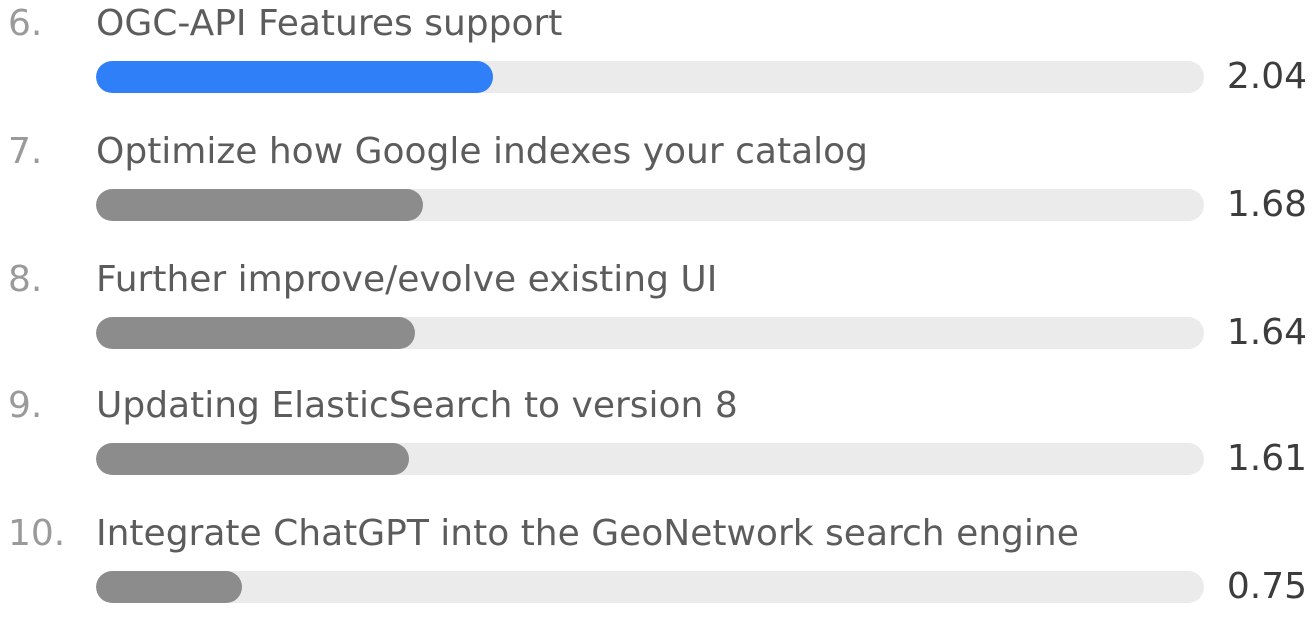  I want to click on value-label: 1.64, so click(1266, 332).